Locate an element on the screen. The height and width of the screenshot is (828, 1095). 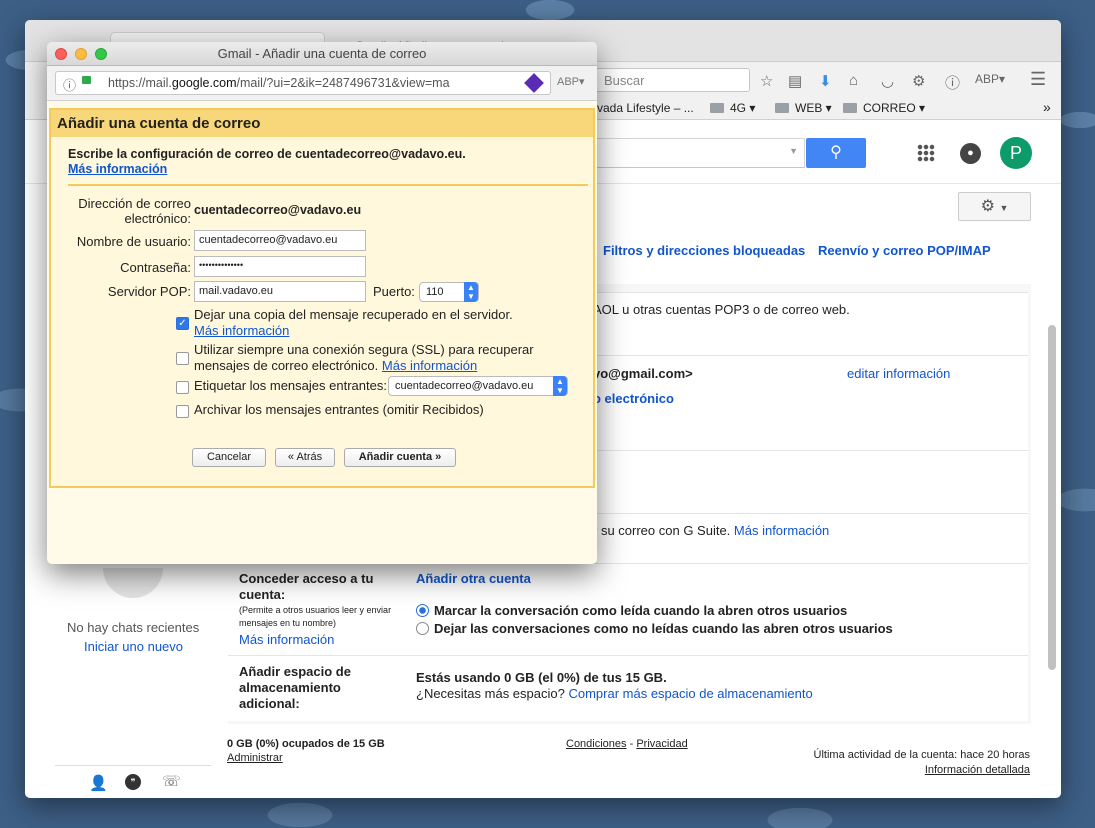
download-icon: ⬇ is located at coordinates (825, 81).